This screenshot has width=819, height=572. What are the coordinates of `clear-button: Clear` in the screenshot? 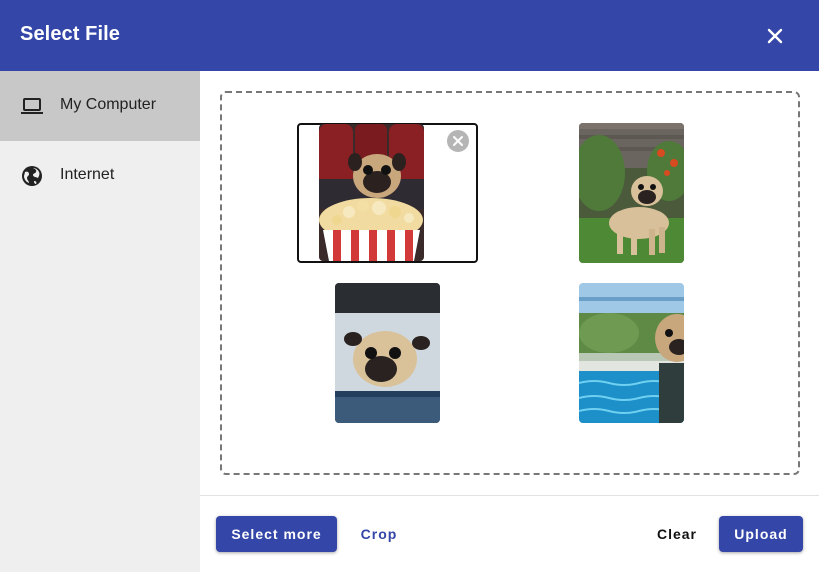 It's located at (677, 534).